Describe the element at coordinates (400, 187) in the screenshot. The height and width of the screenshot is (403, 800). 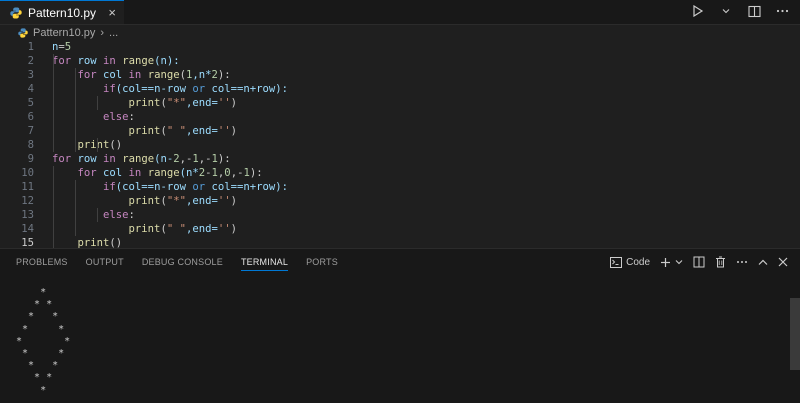
I see `code-line: 11 if(col==n-row or col==n+row):` at that location.